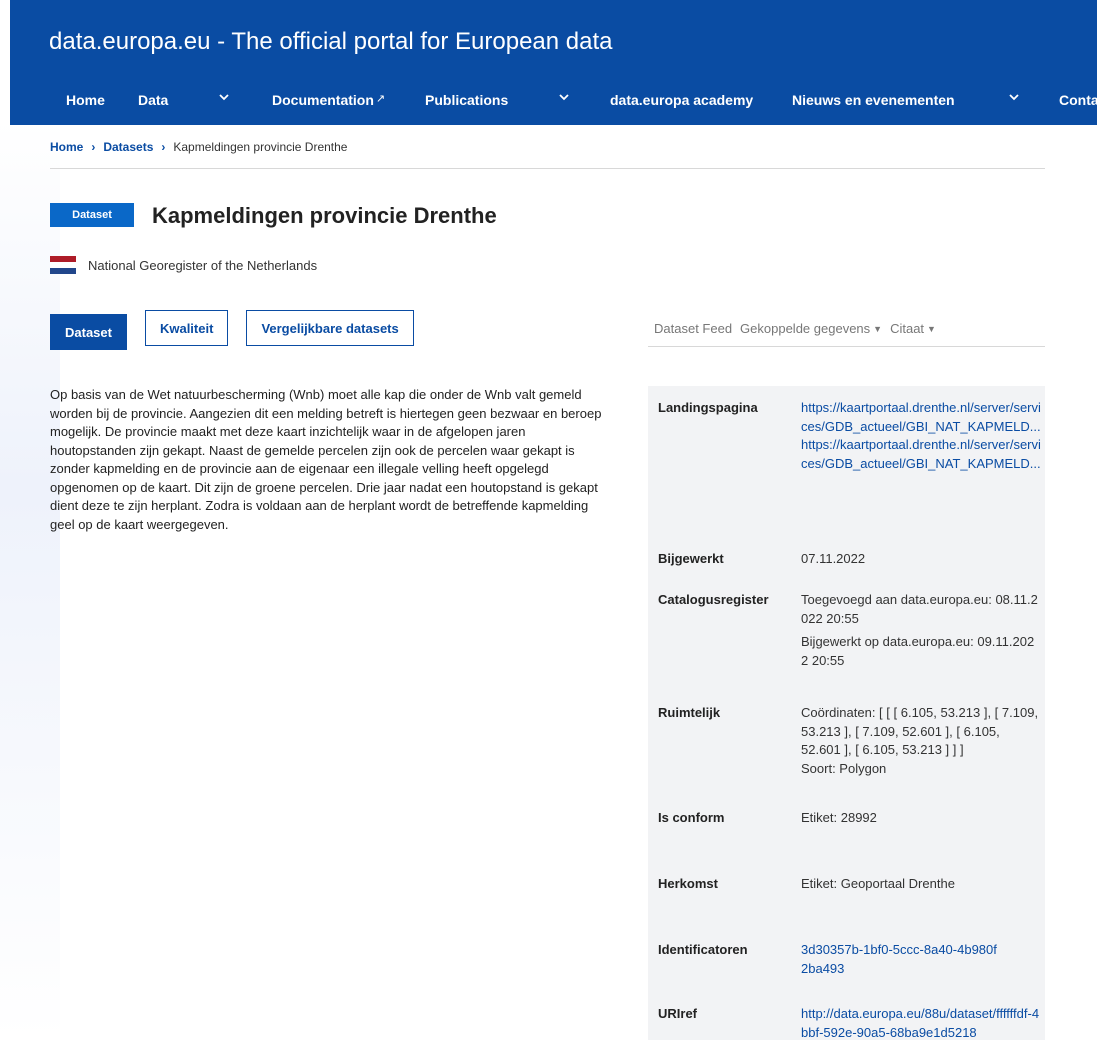  I want to click on breadcrumb-current: Kapmeldingen provincie Drenthe, so click(260, 147).